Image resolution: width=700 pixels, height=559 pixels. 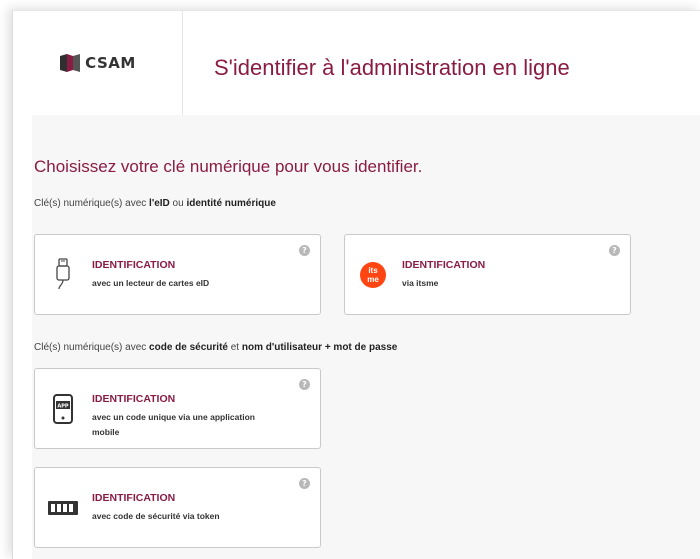 What do you see at coordinates (159, 203) in the screenshot?
I see `section-label-bold: l'eID` at bounding box center [159, 203].